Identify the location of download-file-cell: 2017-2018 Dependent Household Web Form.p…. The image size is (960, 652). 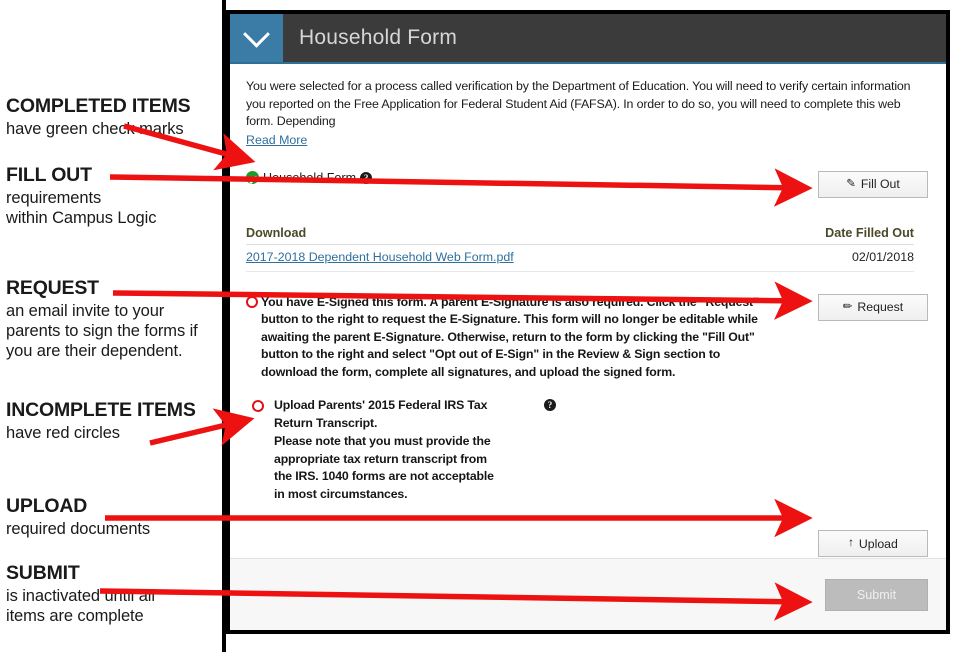
(497, 258).